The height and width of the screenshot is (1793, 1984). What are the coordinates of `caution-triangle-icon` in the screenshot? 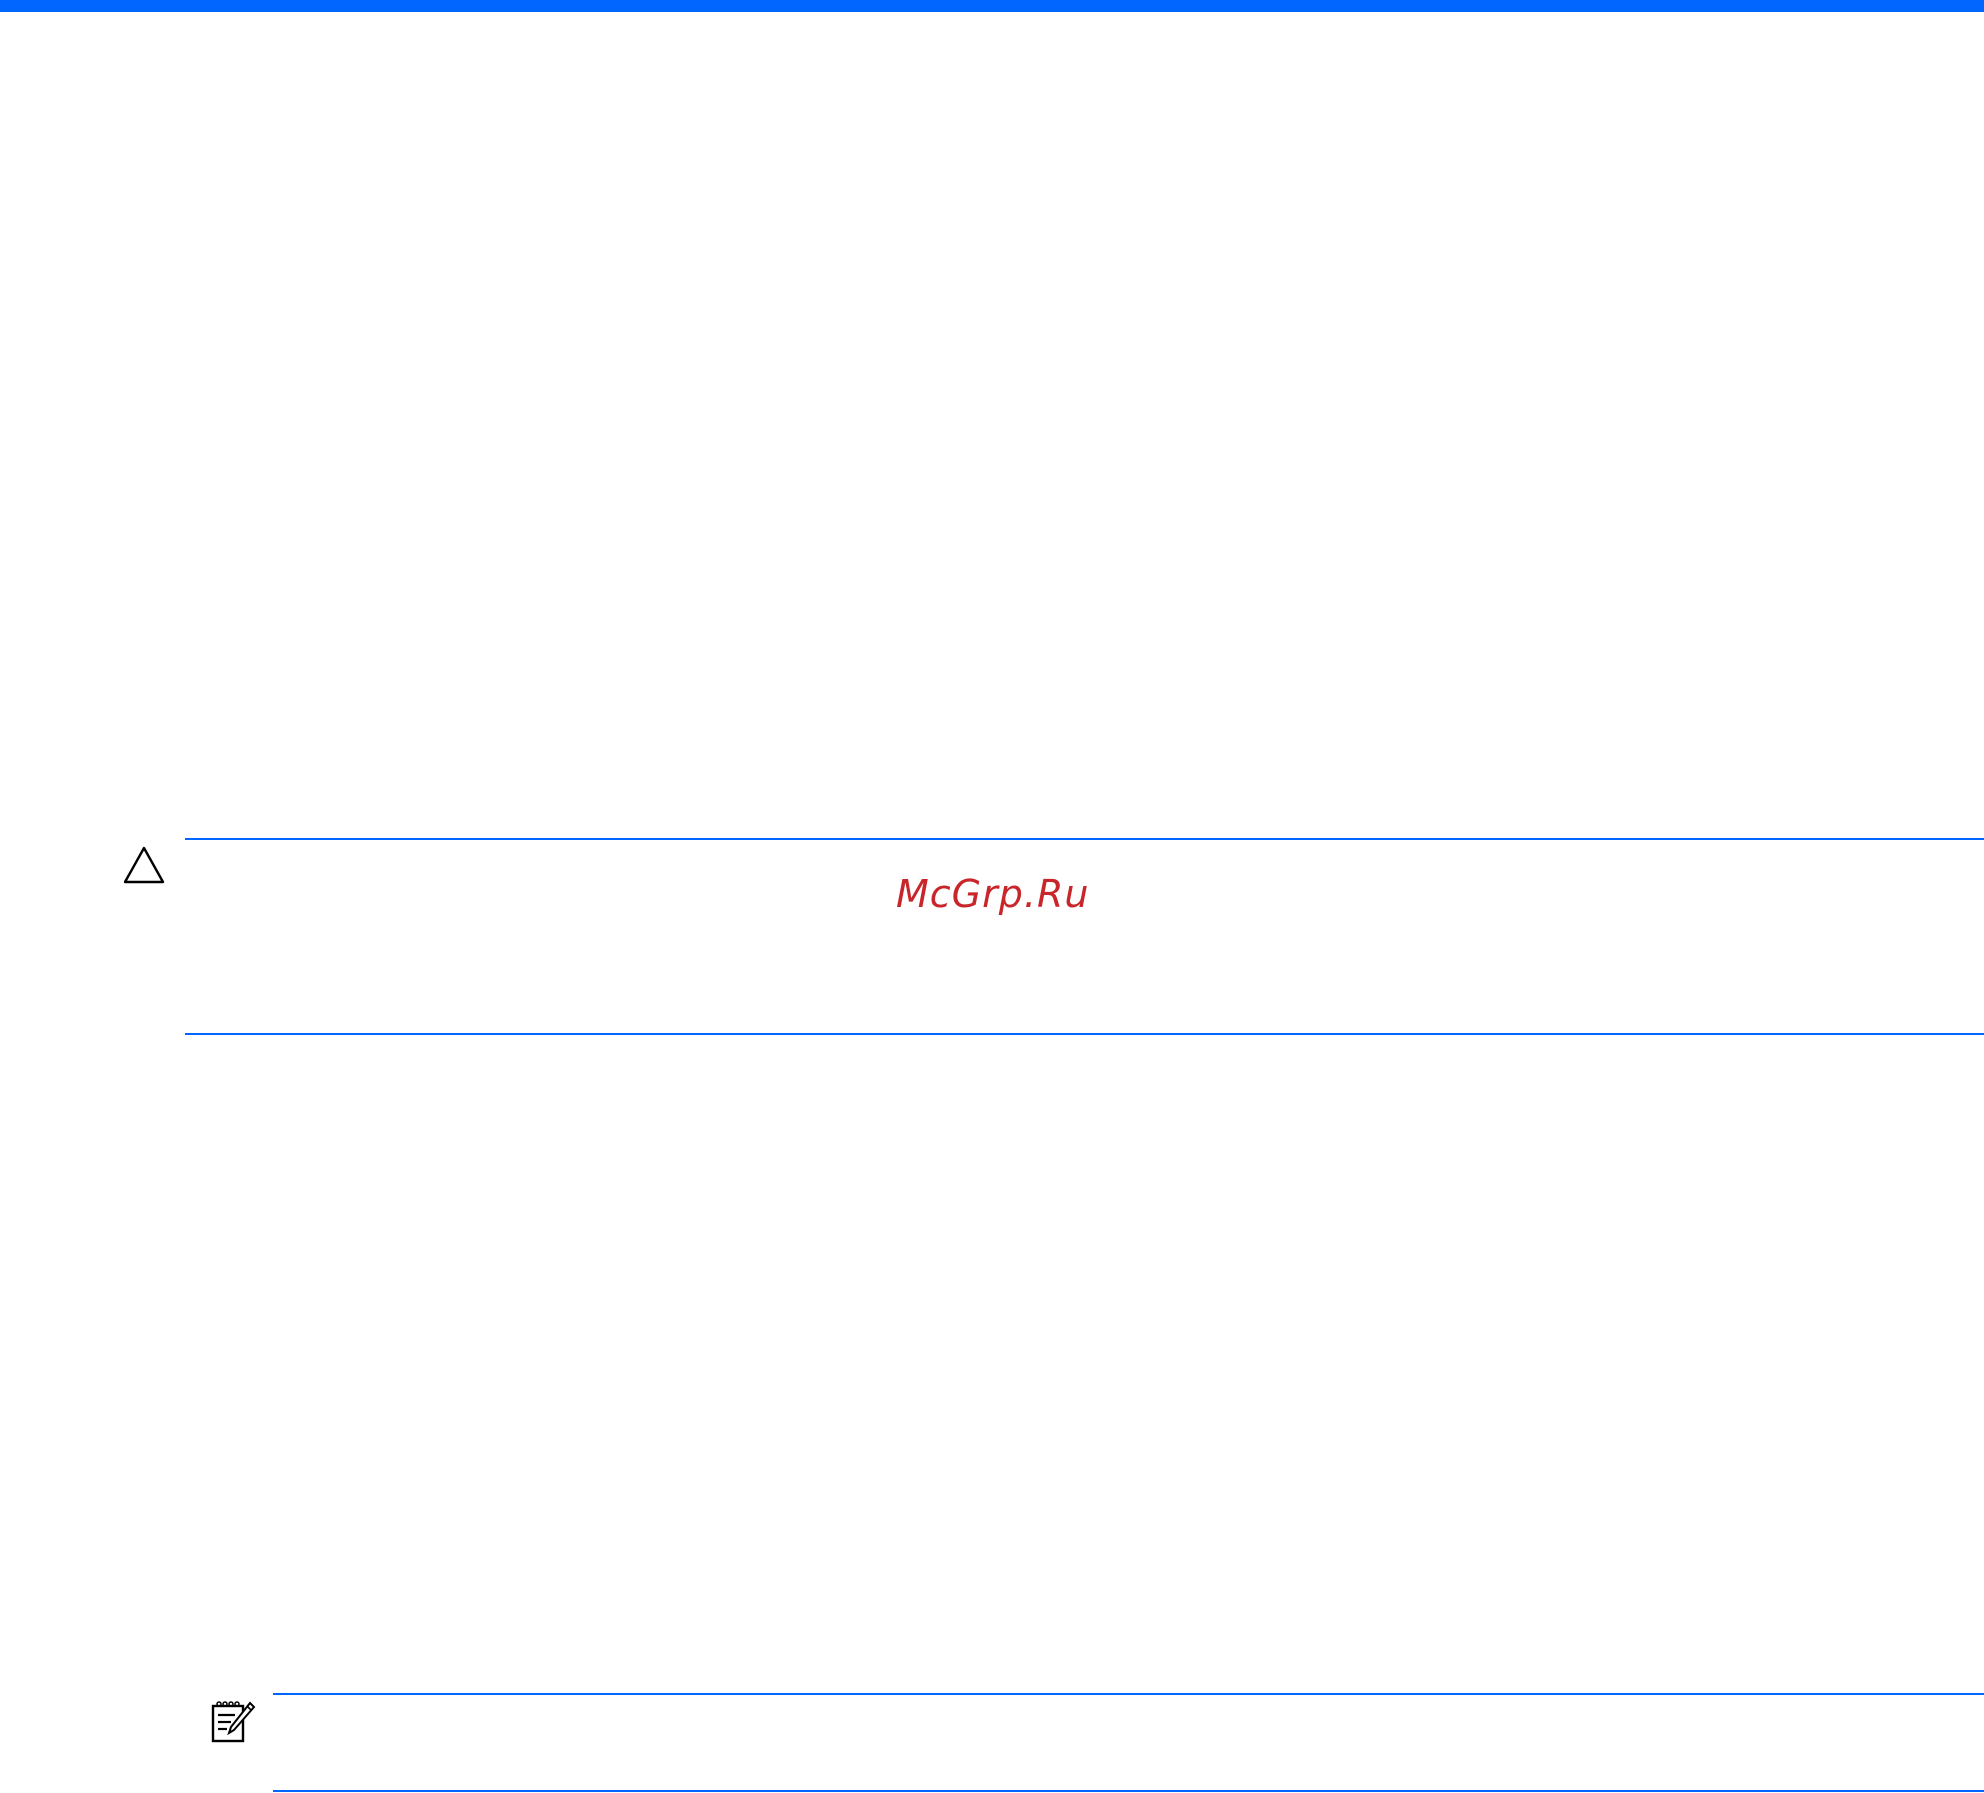 It's located at (144, 865).